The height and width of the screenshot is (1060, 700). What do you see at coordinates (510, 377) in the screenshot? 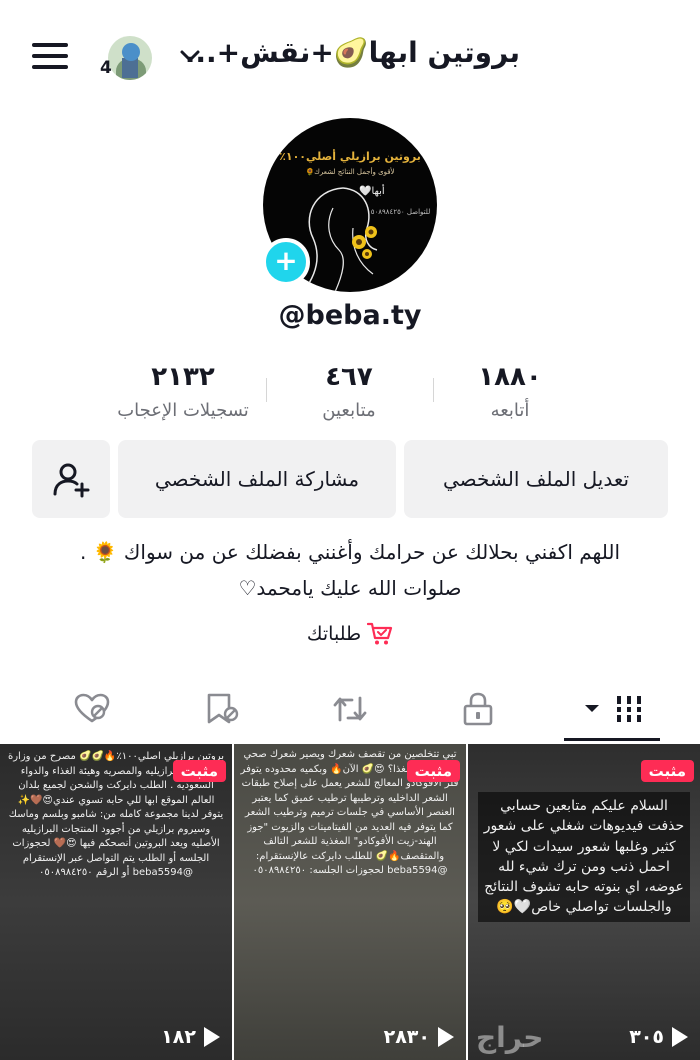
I see `following-count: ١٨٨٠` at bounding box center [510, 377].